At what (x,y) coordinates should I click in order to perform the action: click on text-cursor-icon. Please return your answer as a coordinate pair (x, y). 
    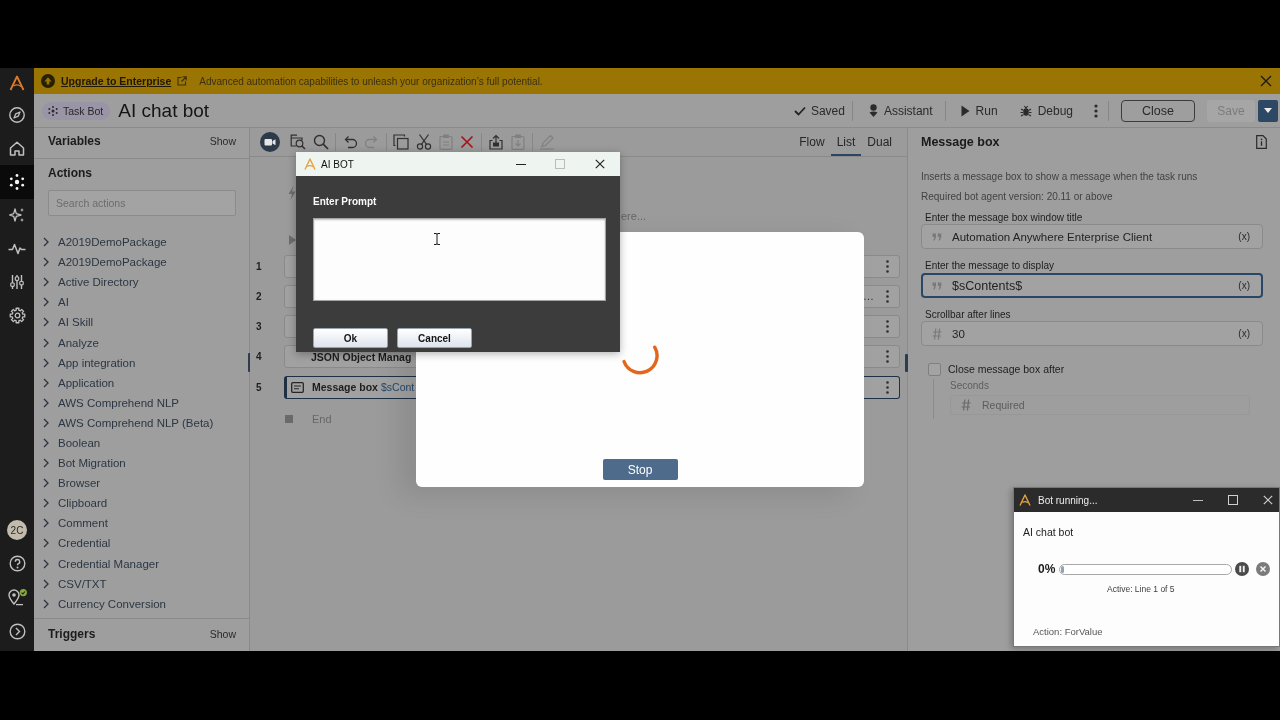
    Looking at the image, I should click on (437, 239).